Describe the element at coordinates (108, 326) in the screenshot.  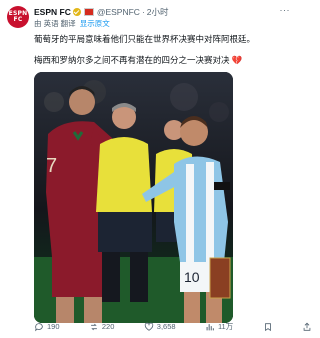
I see `repost-count: 220` at that location.